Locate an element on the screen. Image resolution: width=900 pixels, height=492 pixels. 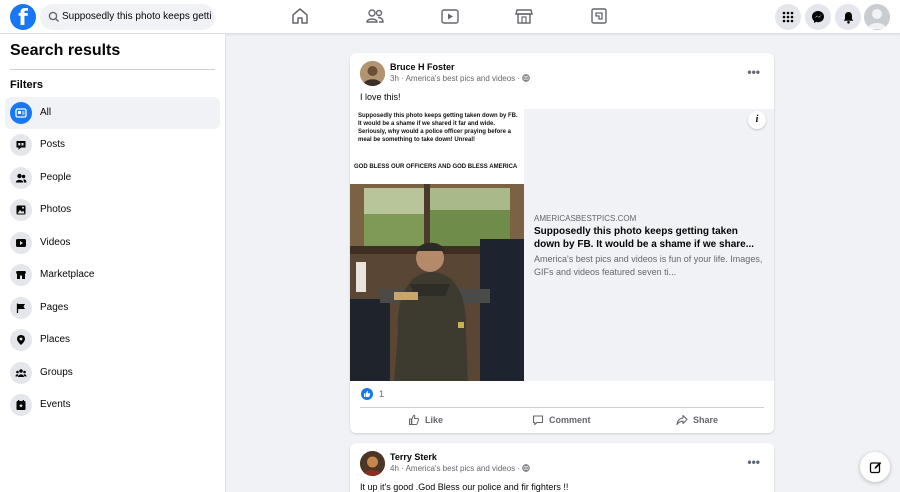
action-divider is located at coordinates (562, 407).